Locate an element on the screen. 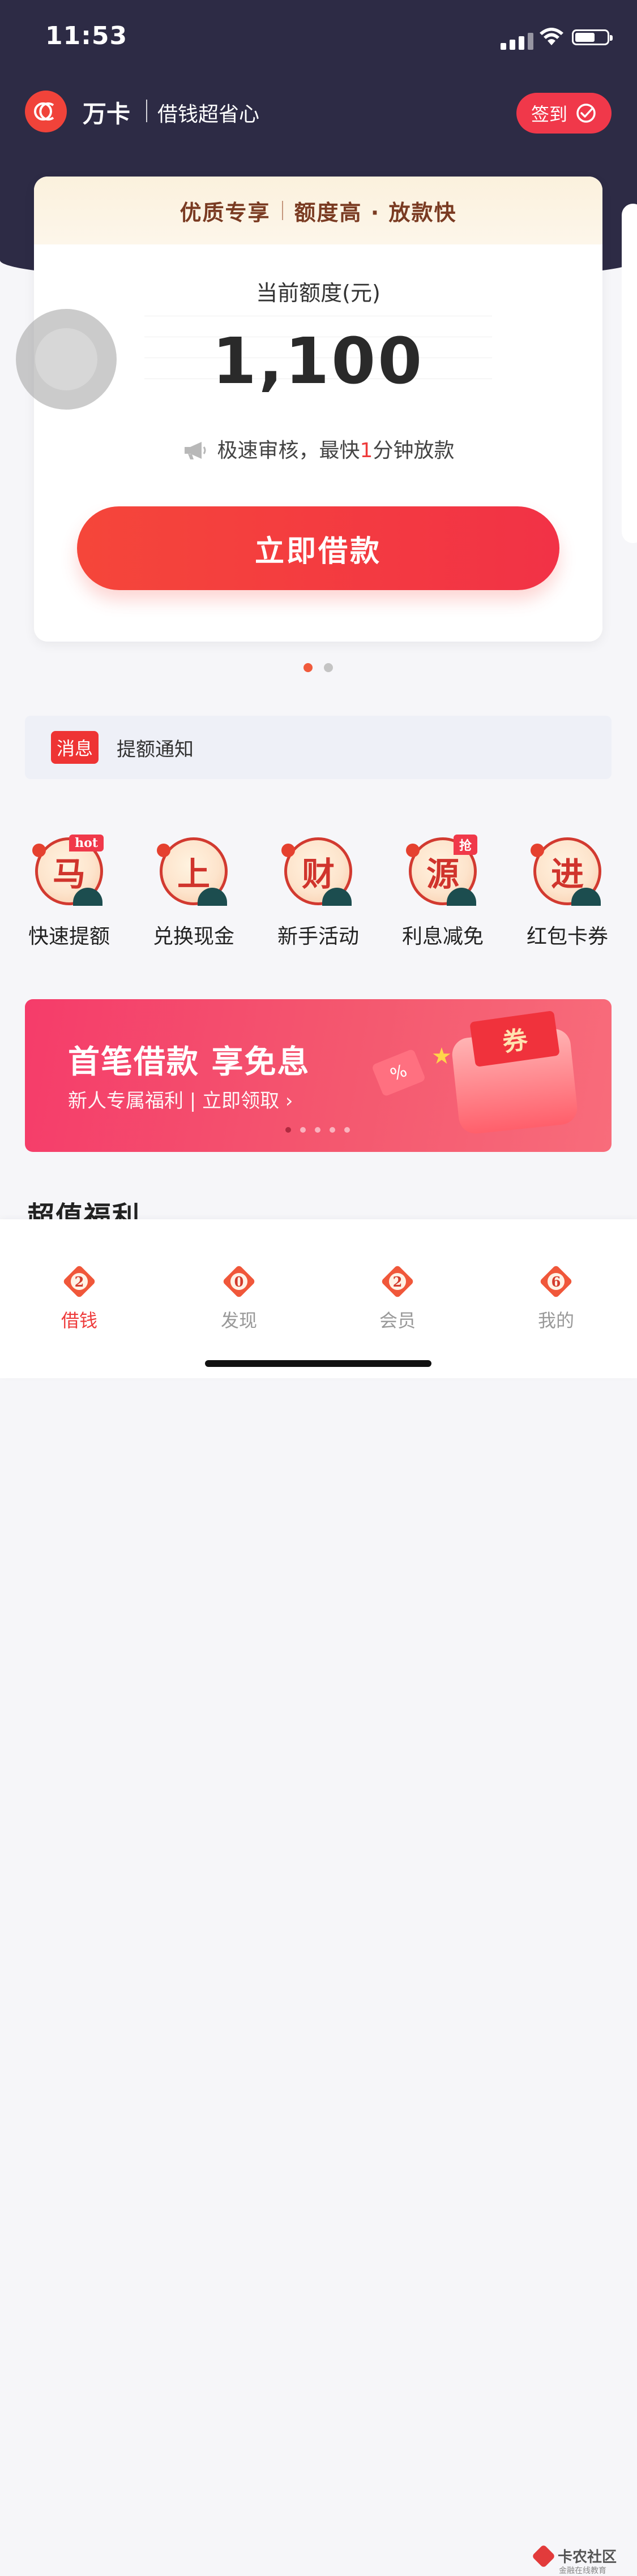 This screenshot has width=637, height=2576. promo-banner: 首笔借款 享免息 新人专属福利 | 立即领取 › % ★ 券 is located at coordinates (318, 1076).